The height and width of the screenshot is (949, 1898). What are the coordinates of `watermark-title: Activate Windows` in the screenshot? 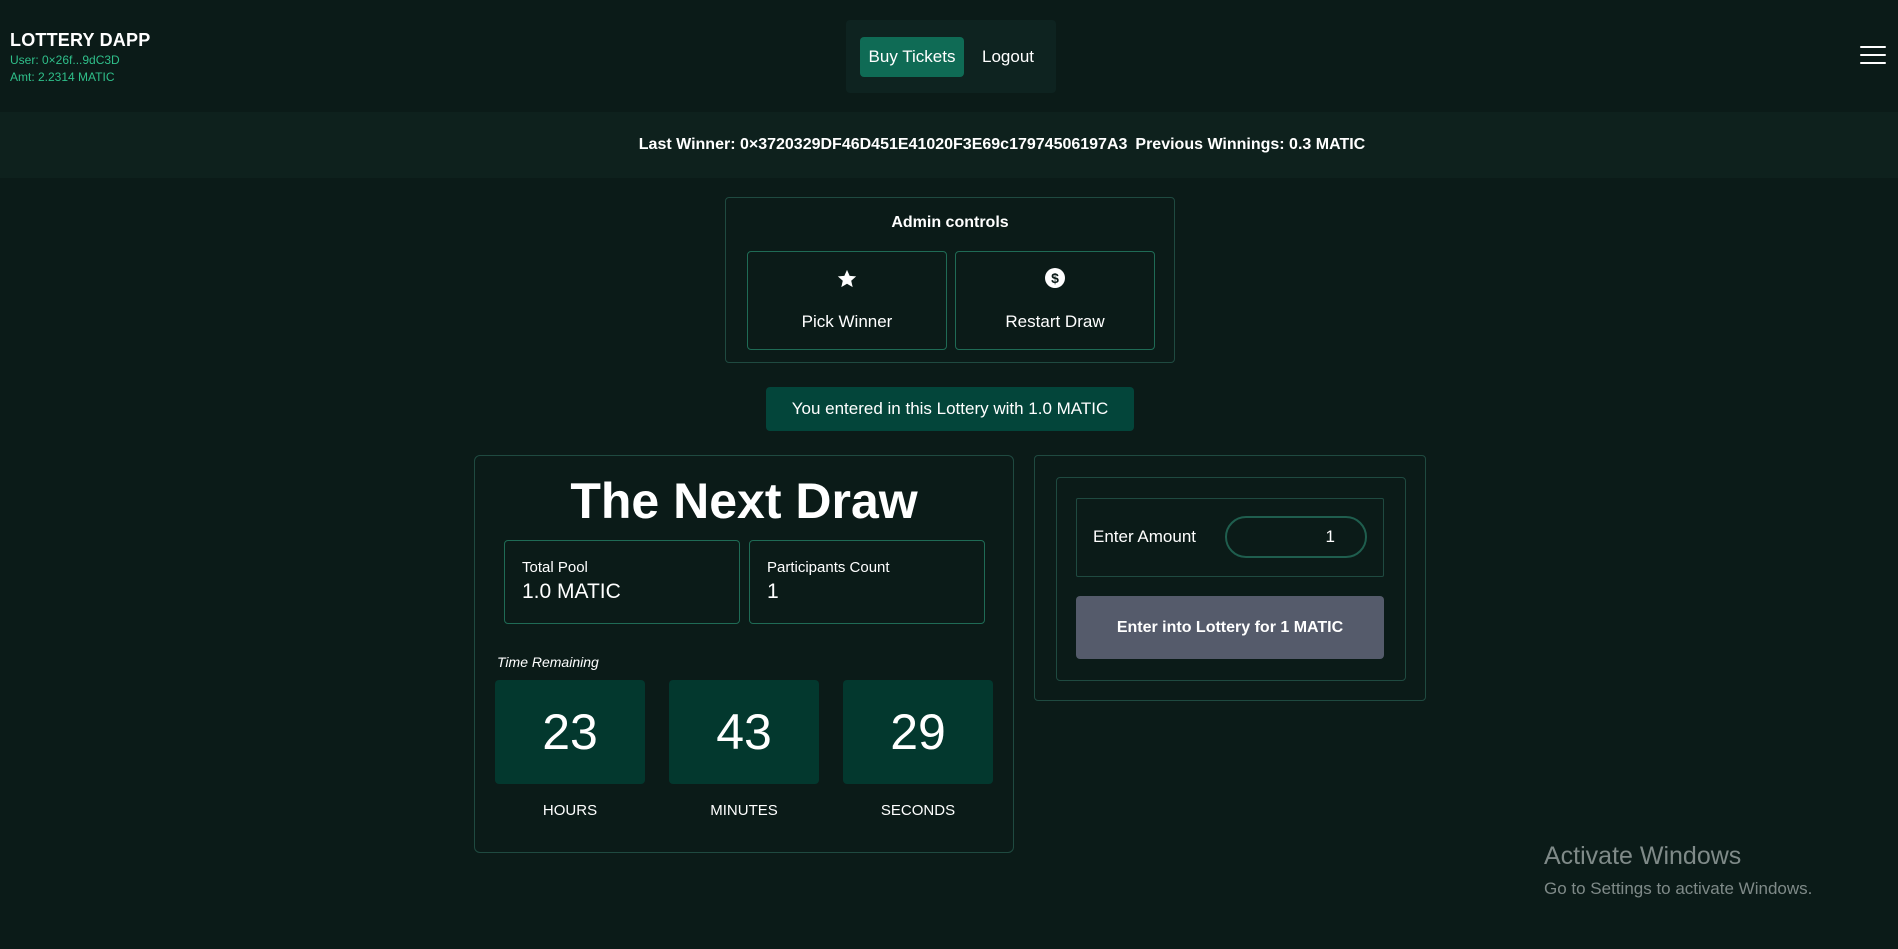 It's located at (1643, 856).